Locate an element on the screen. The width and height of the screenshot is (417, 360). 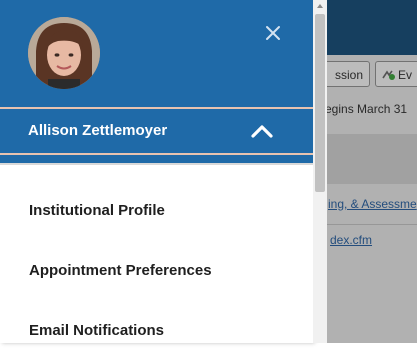
scrollbar-thumb is located at coordinates (320, 103).